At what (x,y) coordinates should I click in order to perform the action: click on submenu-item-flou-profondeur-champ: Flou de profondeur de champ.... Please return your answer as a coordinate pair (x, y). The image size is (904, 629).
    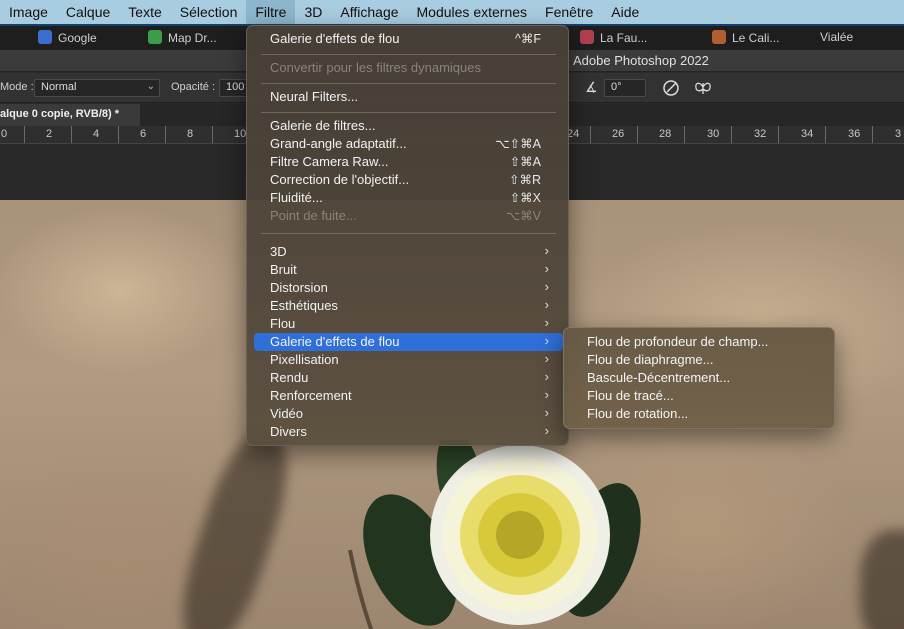
    Looking at the image, I should click on (700, 342).